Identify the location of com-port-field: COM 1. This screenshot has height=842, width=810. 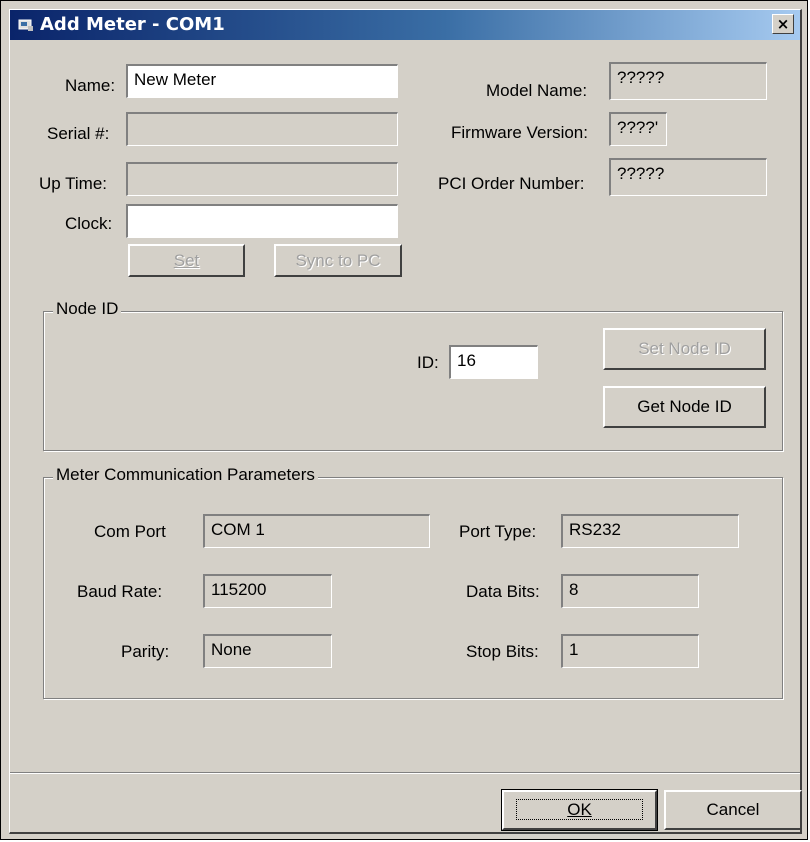
(316, 531).